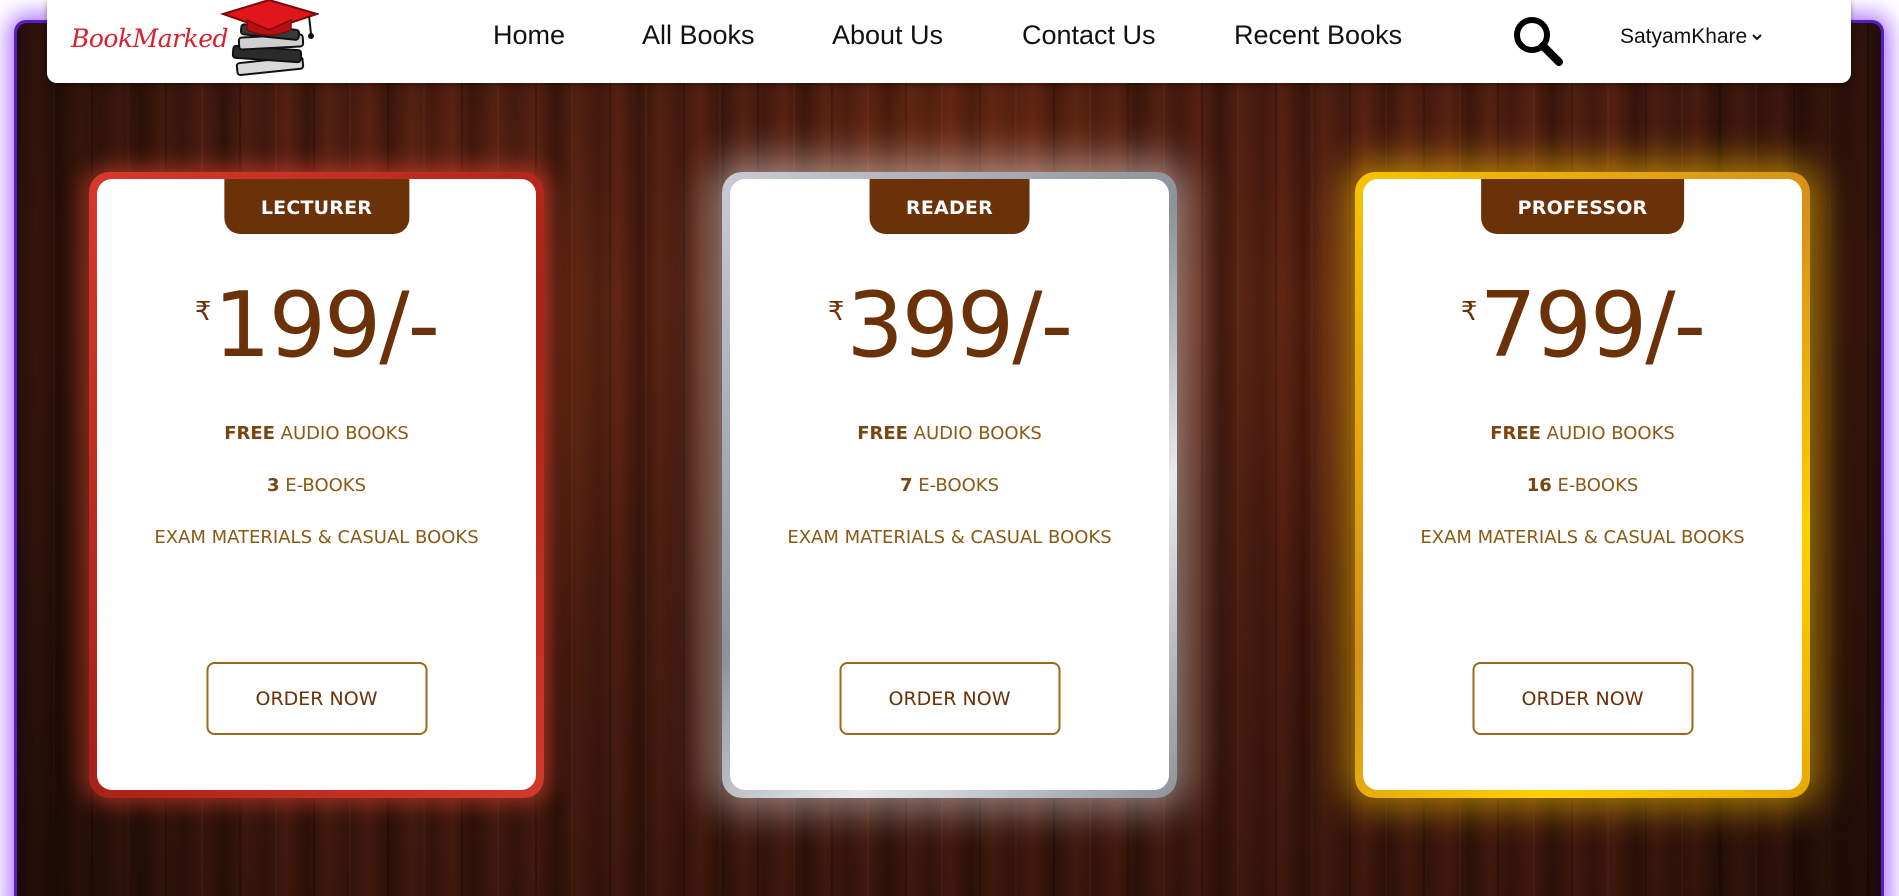 Image resolution: width=1899 pixels, height=896 pixels. Describe the element at coordinates (1592, 325) in the screenshot. I see `price-amount: 799/-` at that location.